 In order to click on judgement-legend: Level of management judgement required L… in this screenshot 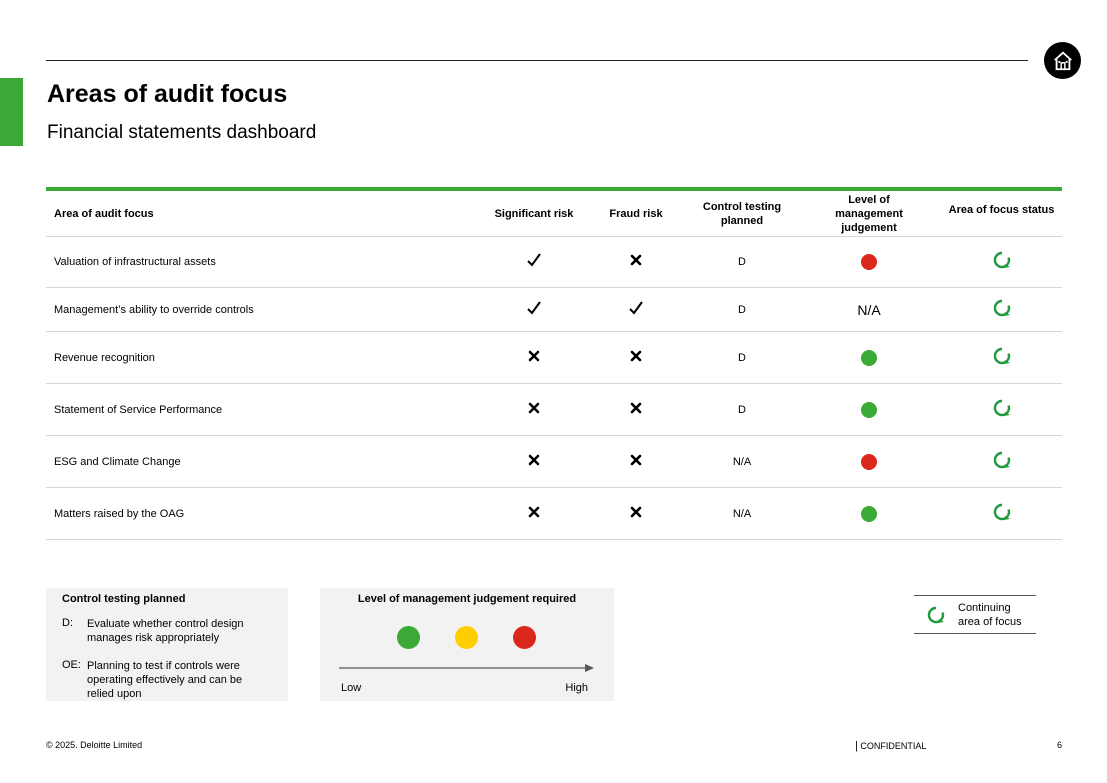, I will do `click(467, 644)`.